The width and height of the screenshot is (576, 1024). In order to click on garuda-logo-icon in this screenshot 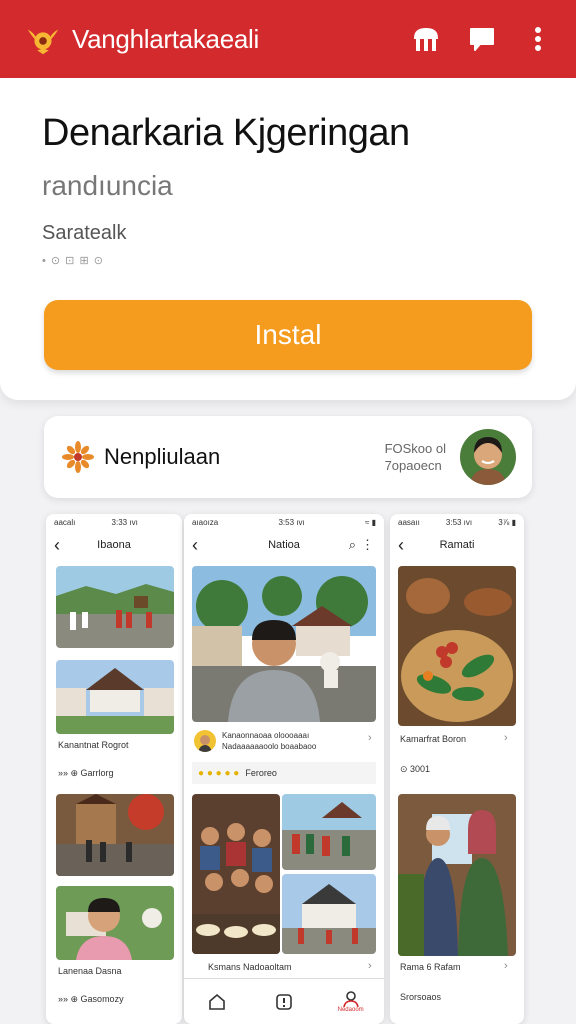, I will do `click(43, 39)`.